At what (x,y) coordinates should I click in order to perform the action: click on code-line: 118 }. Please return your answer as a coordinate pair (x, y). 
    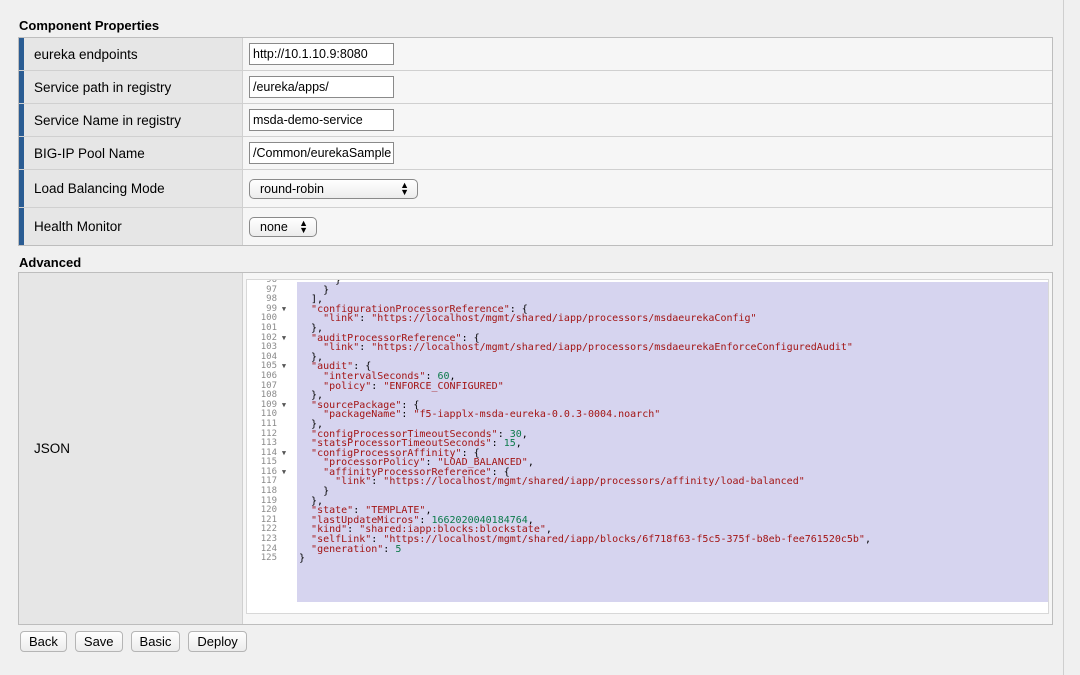
    Looking at the image, I should click on (647, 491).